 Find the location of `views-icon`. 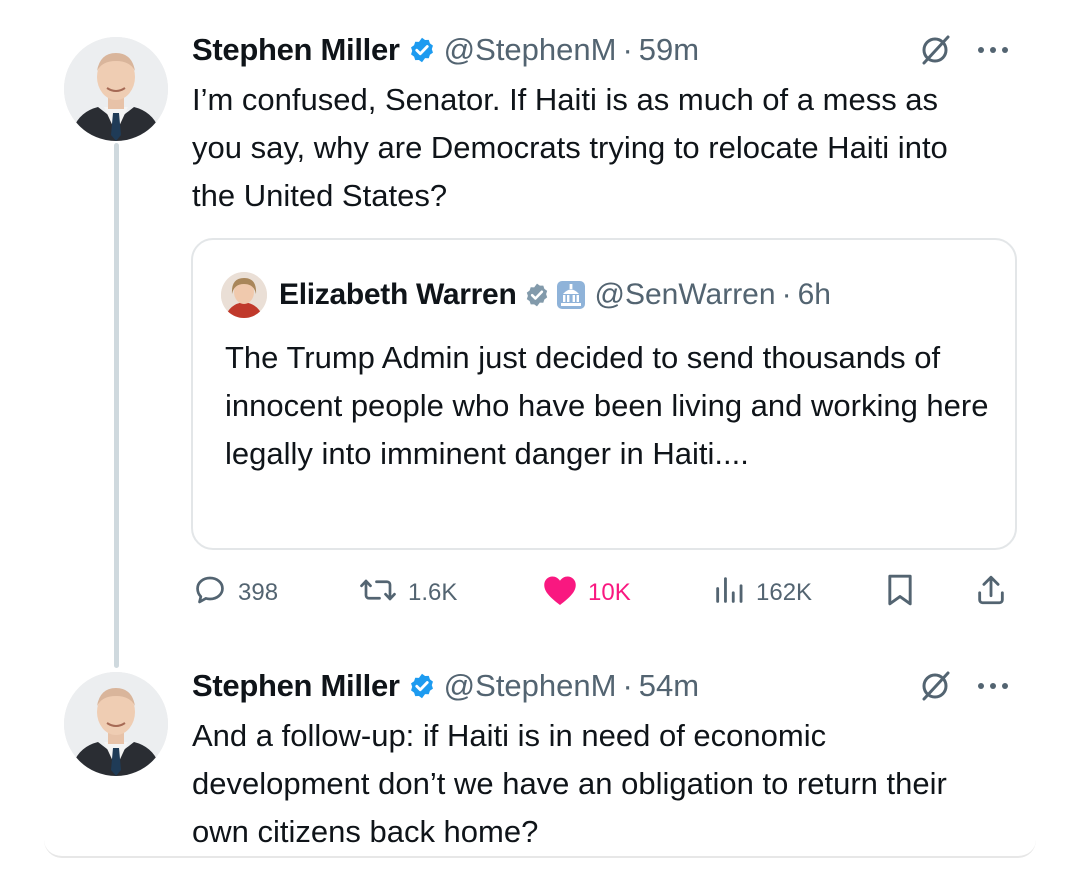

views-icon is located at coordinates (729, 593).